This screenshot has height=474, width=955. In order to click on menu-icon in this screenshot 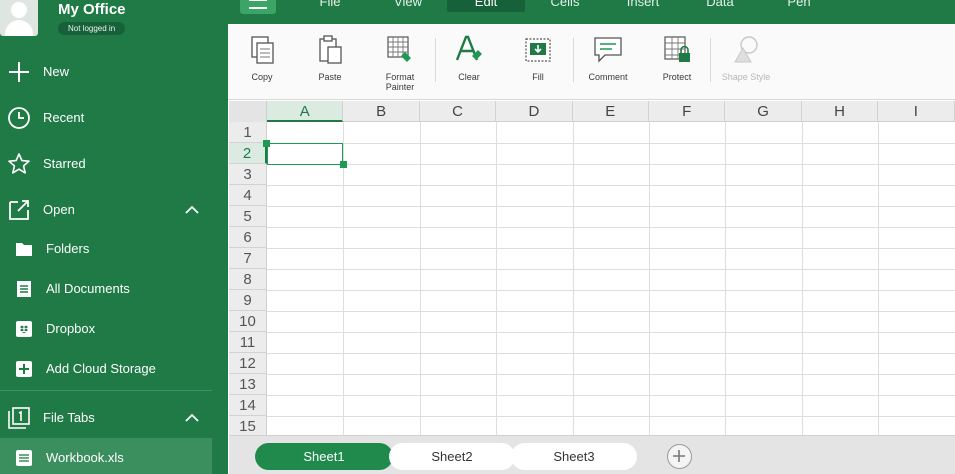, I will do `click(258, 4)`.